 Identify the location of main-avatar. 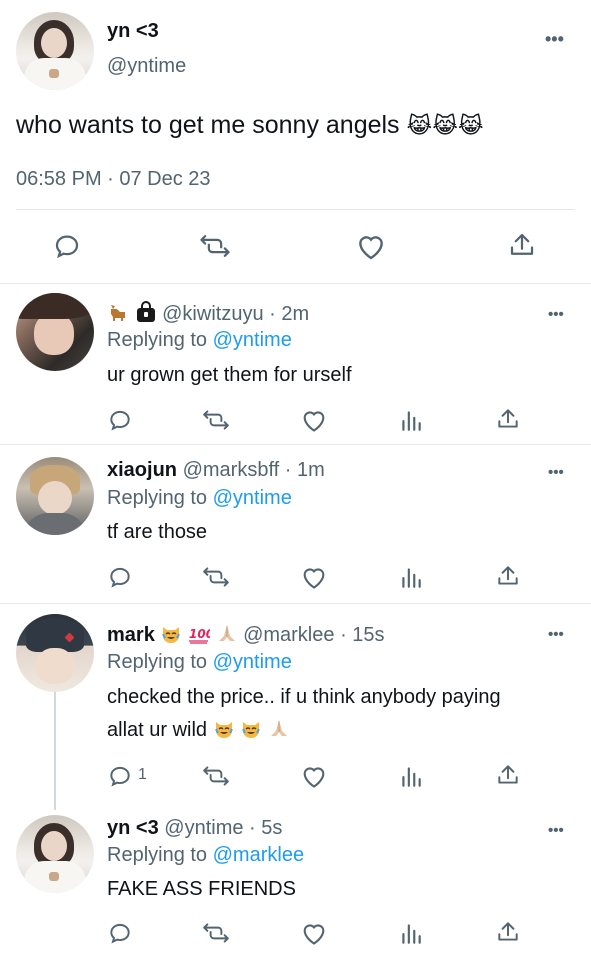
(55, 51).